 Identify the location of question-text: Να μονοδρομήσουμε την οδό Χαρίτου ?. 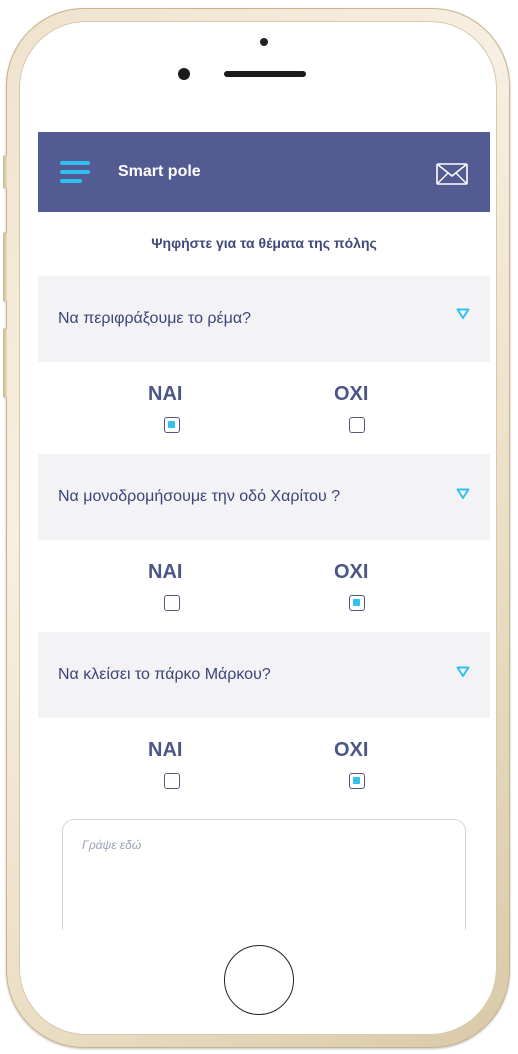
(199, 496).